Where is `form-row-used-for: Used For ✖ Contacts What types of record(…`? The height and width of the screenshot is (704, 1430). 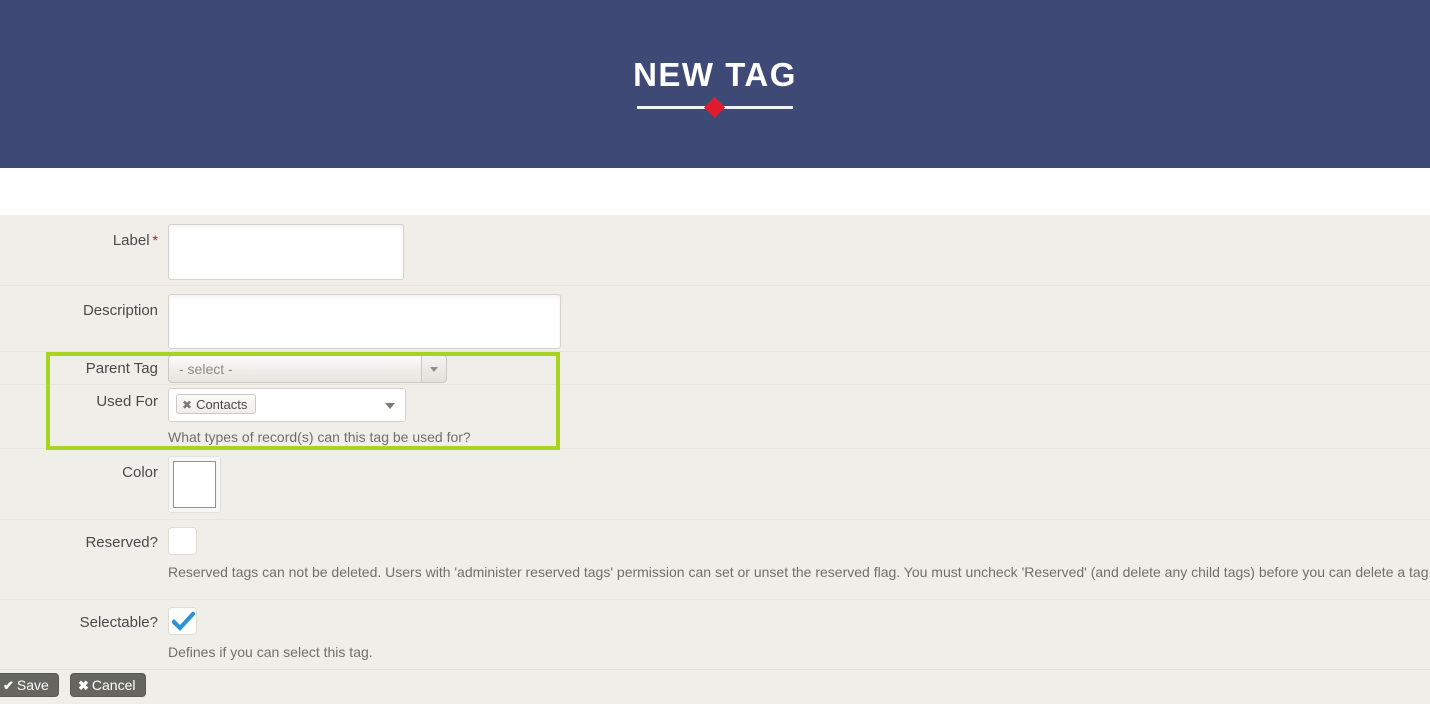 form-row-used-for: Used For ✖ Contacts What types of record(… is located at coordinates (715, 417).